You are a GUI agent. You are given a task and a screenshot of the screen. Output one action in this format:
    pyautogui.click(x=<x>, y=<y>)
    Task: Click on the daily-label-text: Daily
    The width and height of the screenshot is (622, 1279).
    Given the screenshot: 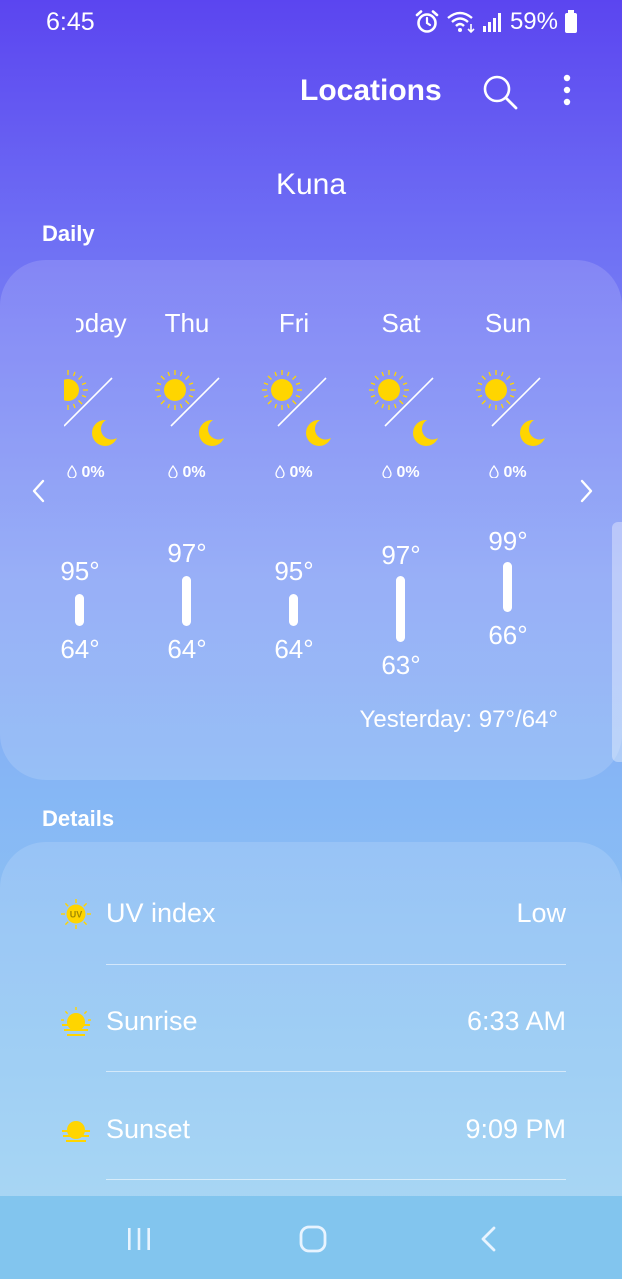 What is the action you would take?
    pyautogui.click(x=68, y=235)
    